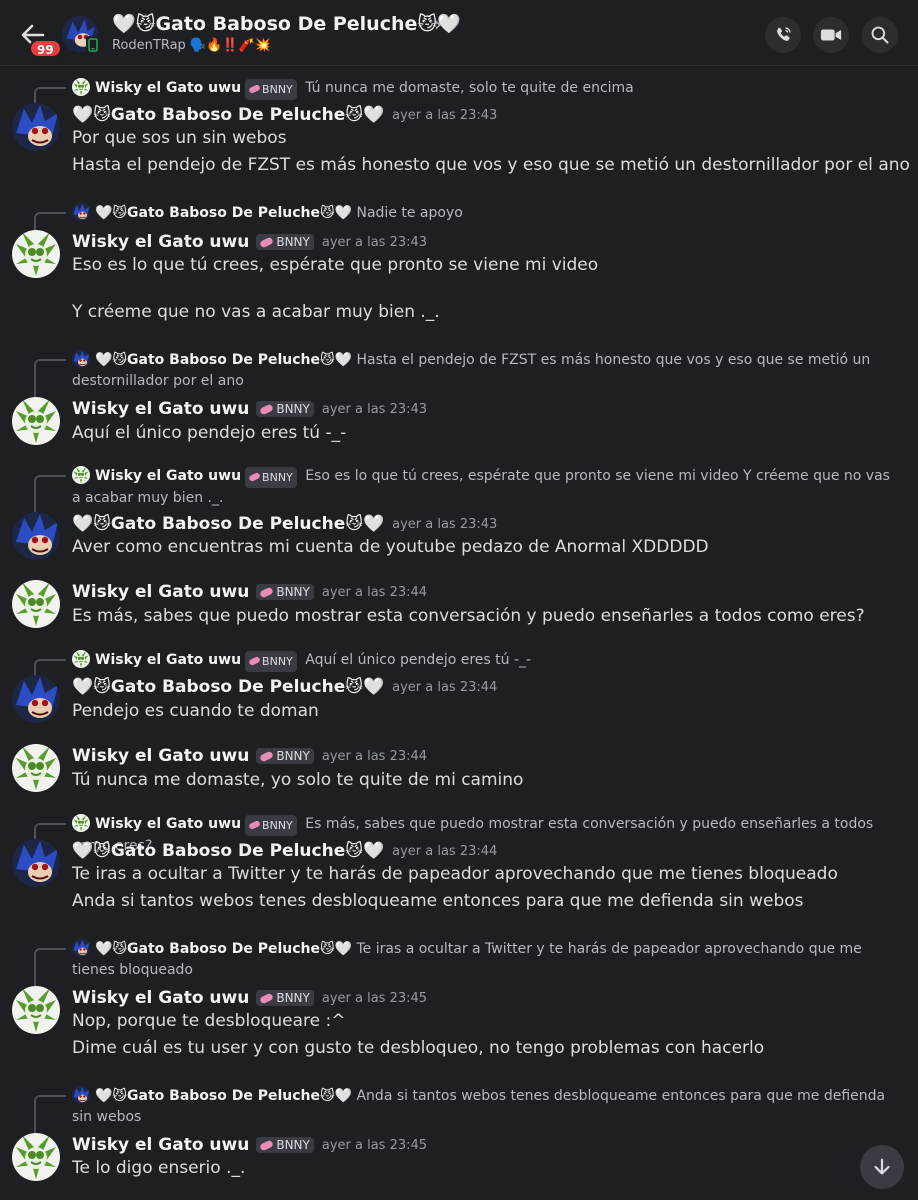 Image resolution: width=918 pixels, height=1200 pixels. Describe the element at coordinates (93, 45) in the screenshot. I see `mobile-status-icon` at that location.